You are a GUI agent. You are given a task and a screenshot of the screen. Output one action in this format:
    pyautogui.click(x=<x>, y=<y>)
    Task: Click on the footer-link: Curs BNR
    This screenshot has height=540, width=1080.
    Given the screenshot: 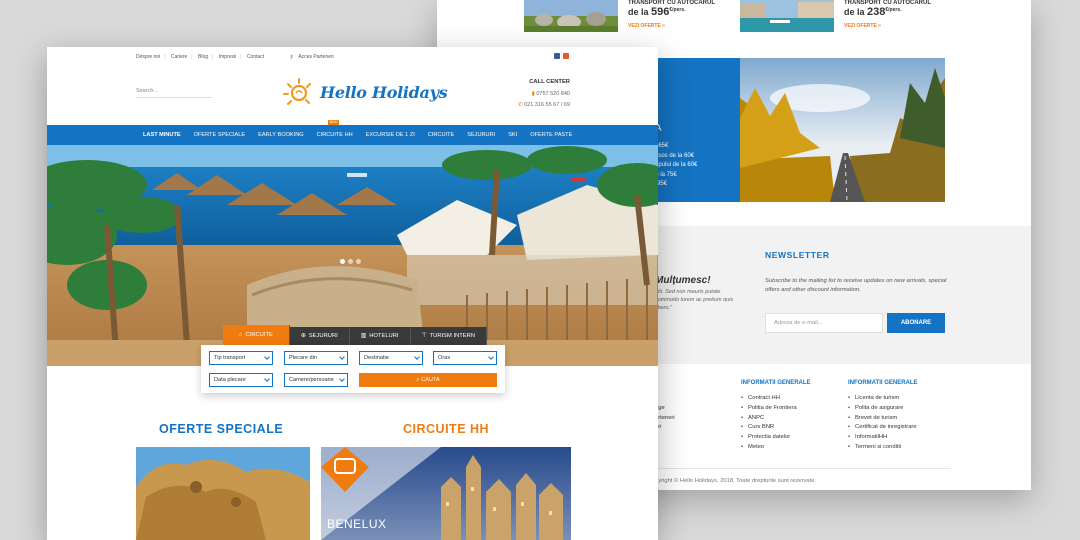 What is the action you would take?
    pyautogui.click(x=776, y=428)
    